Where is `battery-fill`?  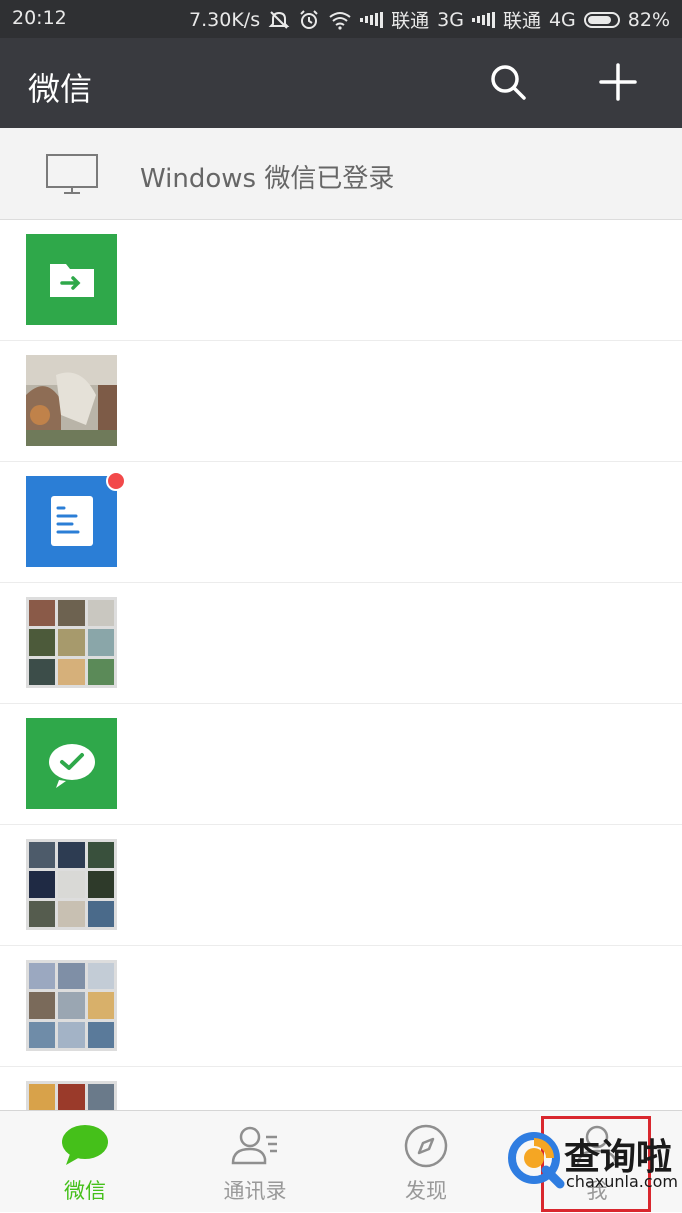
battery-fill is located at coordinates (599, 19).